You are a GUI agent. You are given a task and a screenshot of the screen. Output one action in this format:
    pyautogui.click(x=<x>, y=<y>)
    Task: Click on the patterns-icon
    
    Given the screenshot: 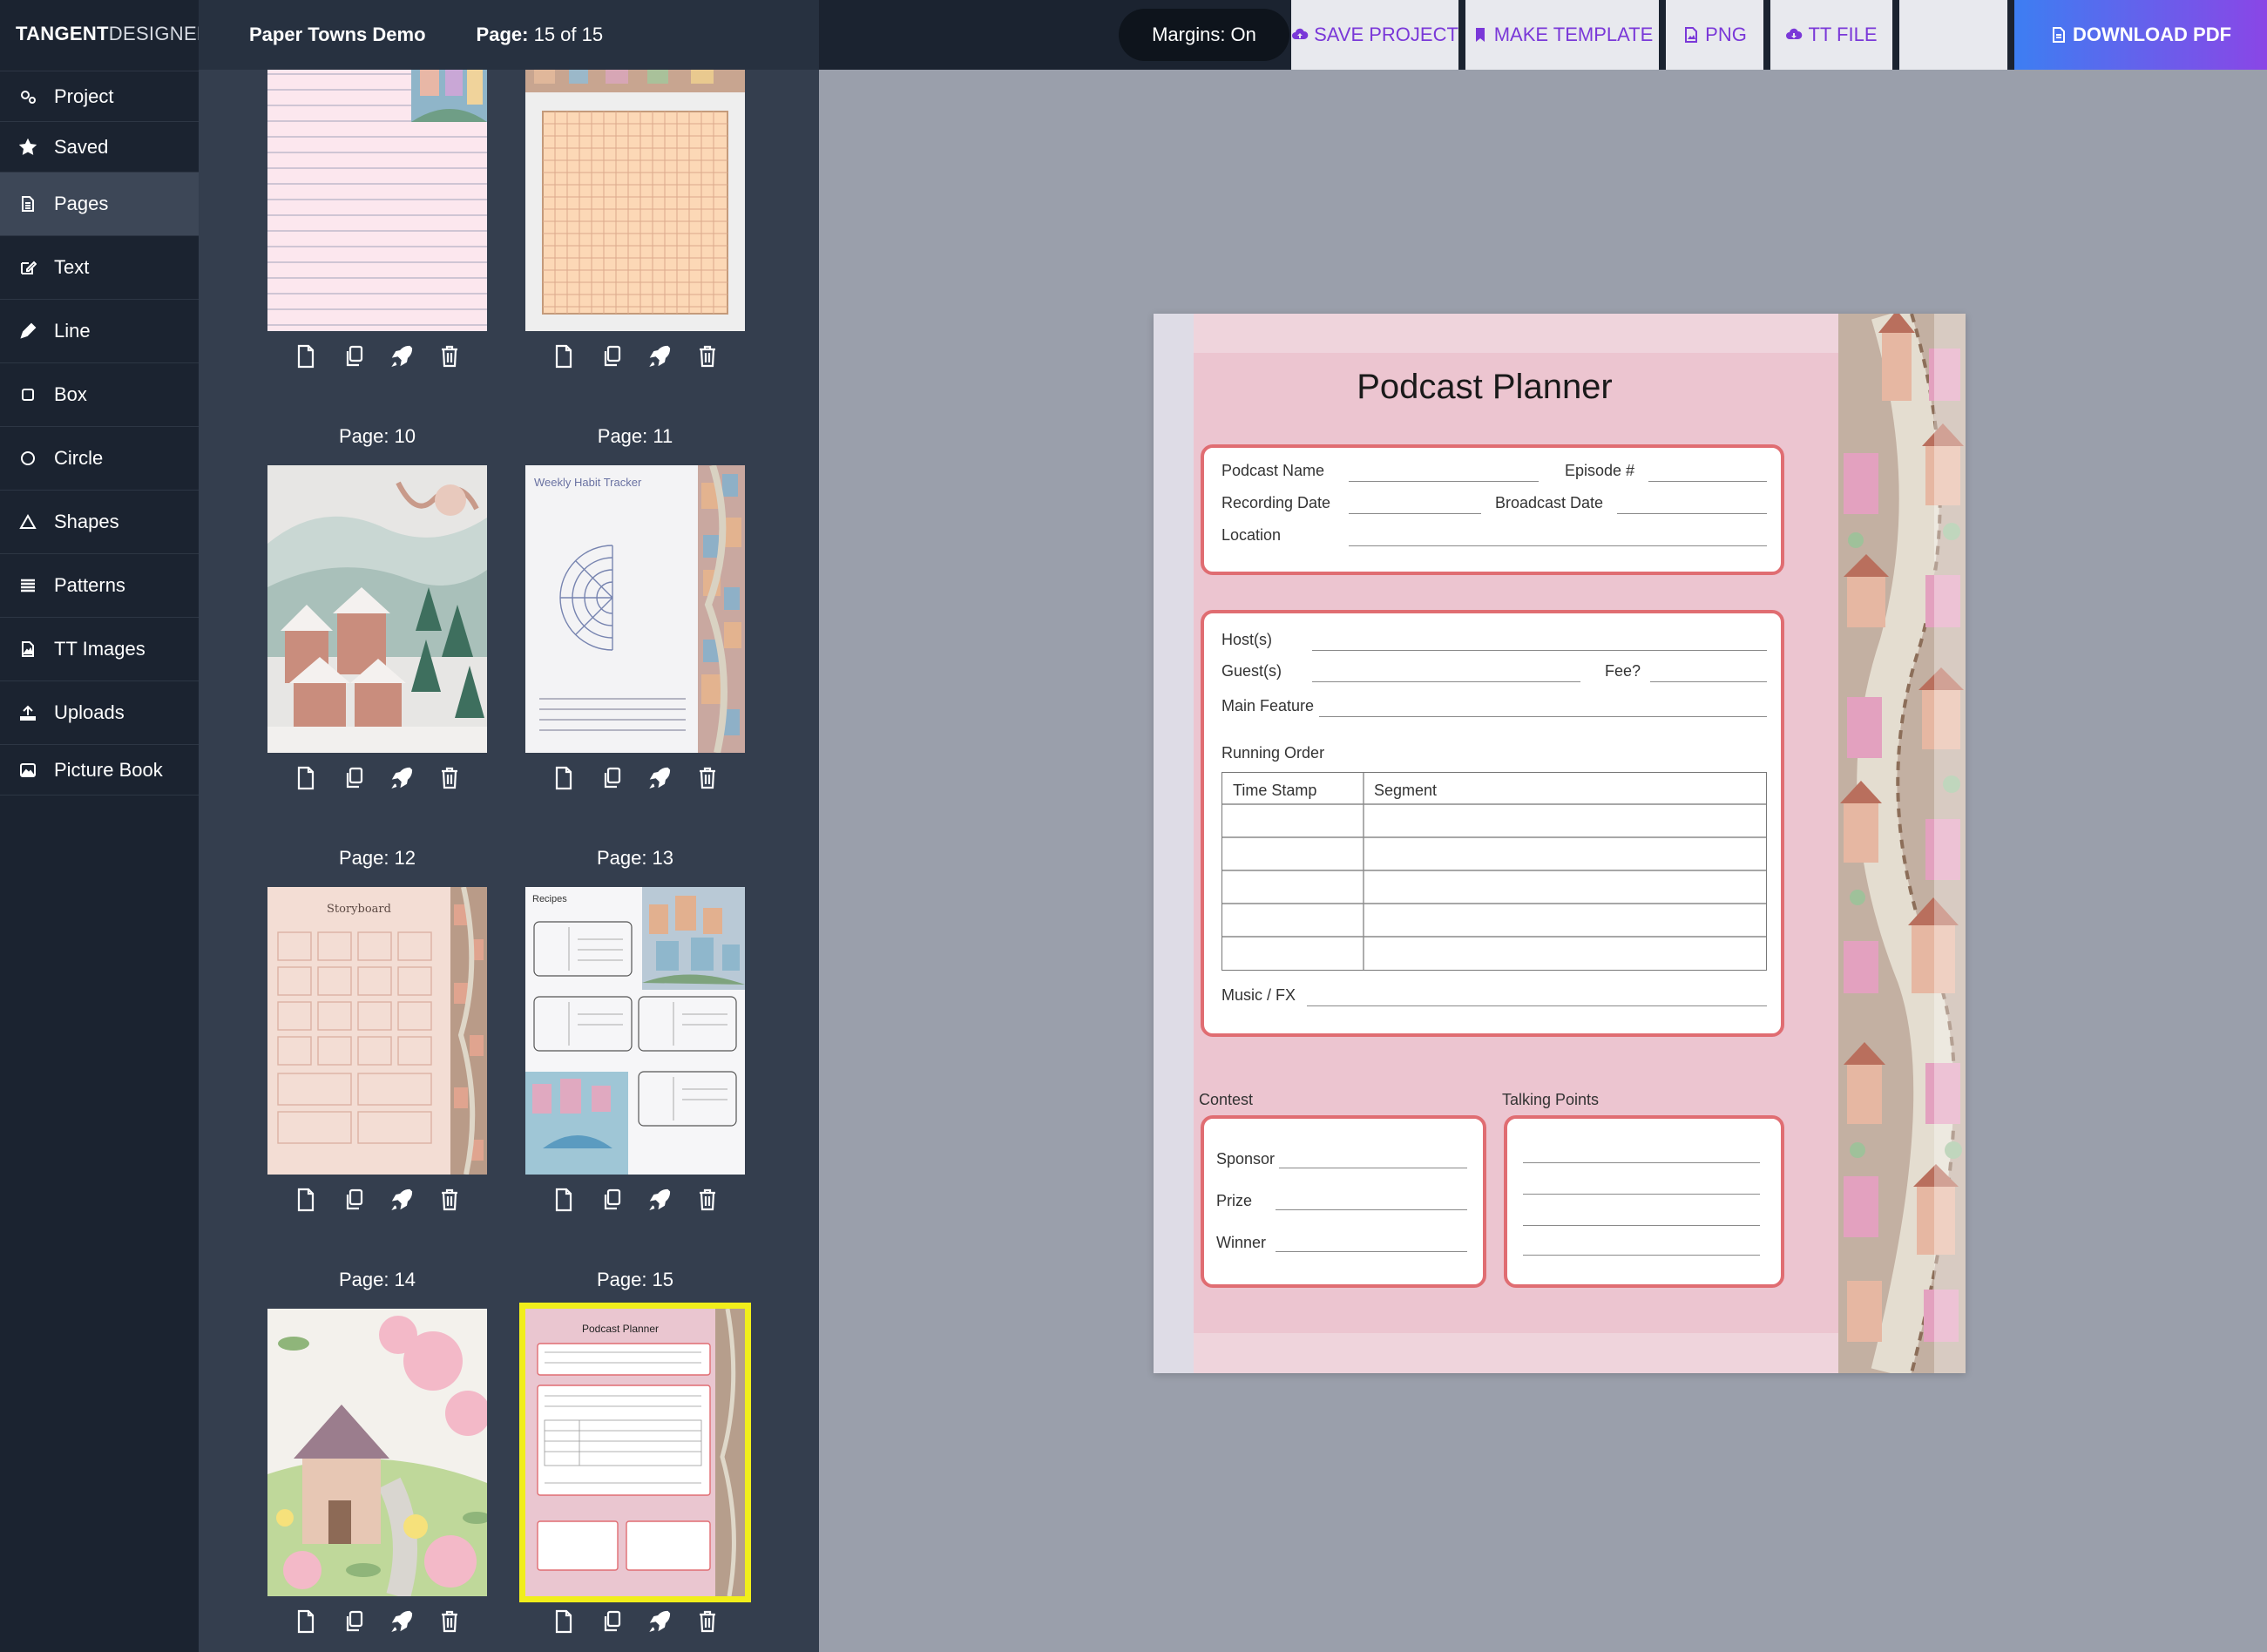 What is the action you would take?
    pyautogui.click(x=36, y=585)
    